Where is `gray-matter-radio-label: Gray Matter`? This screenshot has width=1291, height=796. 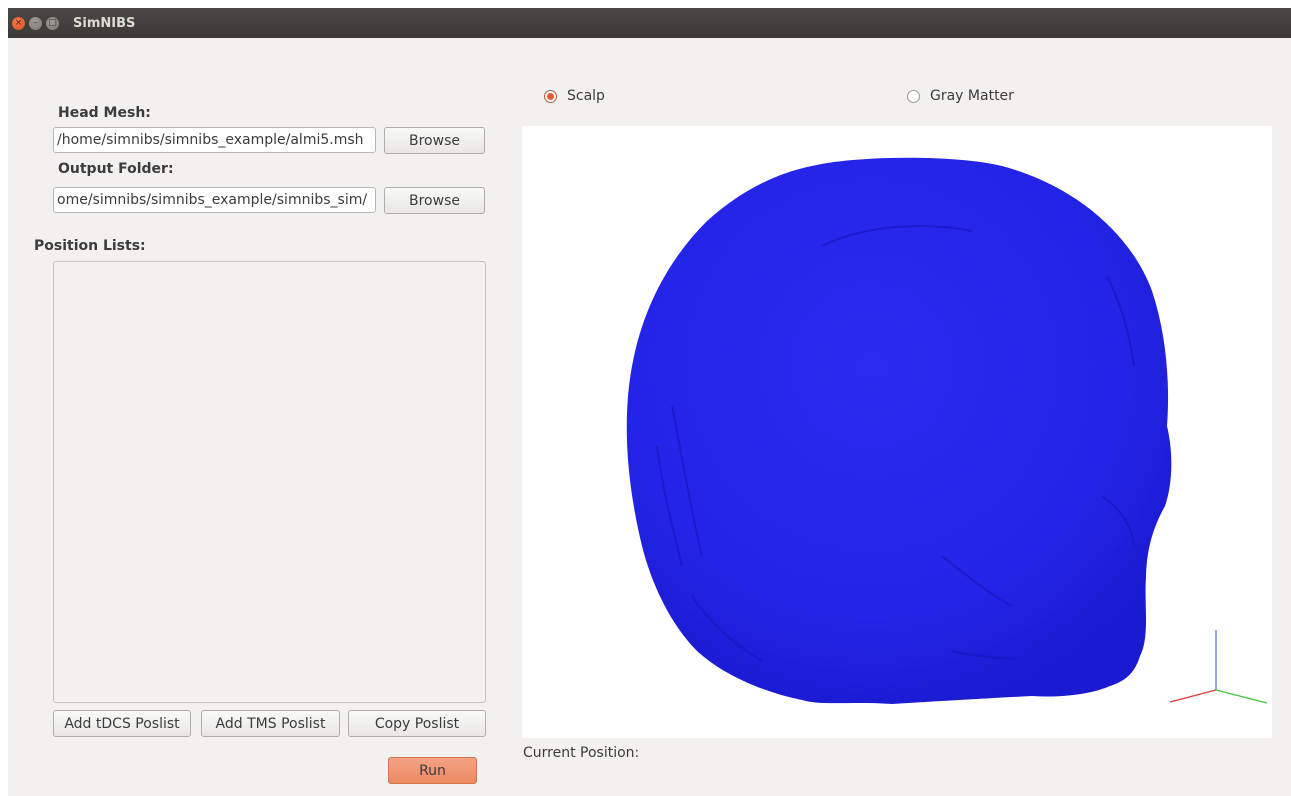 gray-matter-radio-label: Gray Matter is located at coordinates (972, 96).